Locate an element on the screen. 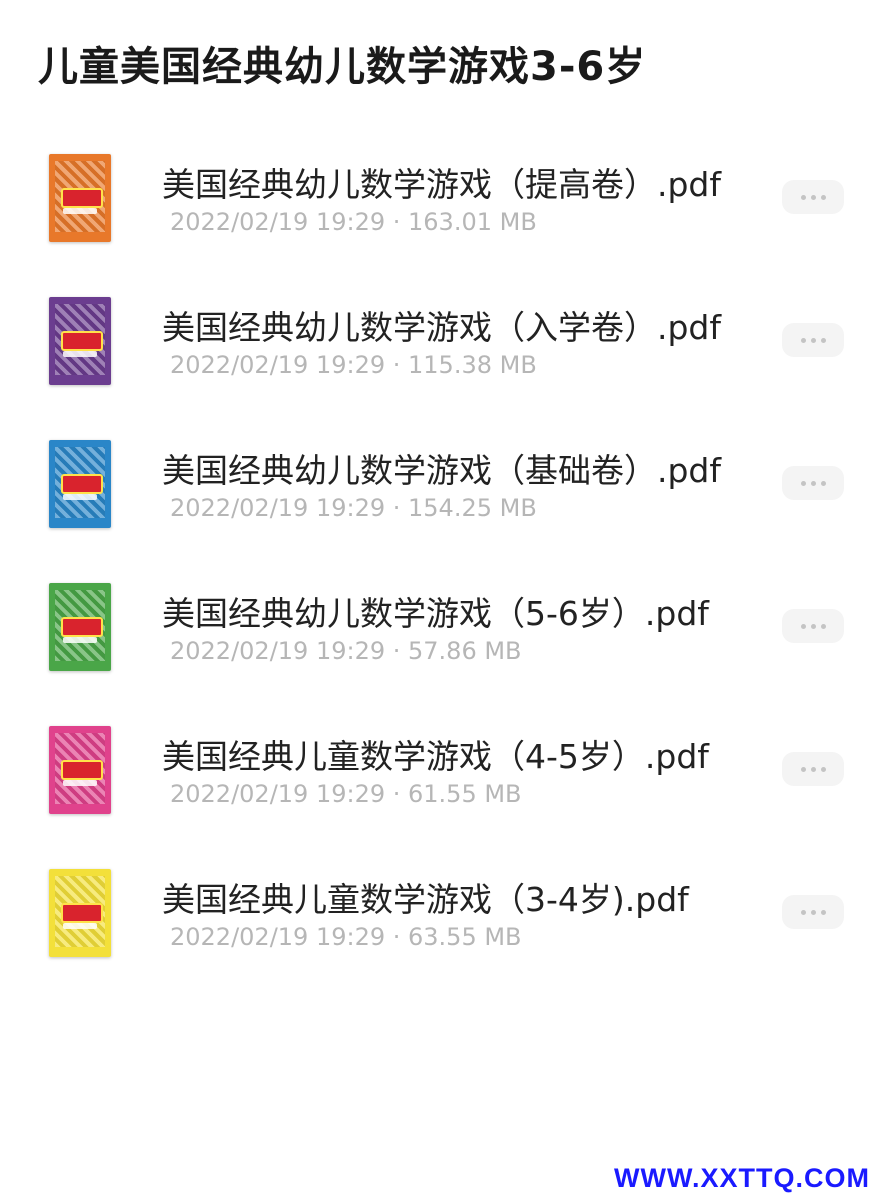 This screenshot has height=1200, width=876. folder-title: 儿童美国经典幼儿数学游戏3-6岁 is located at coordinates (342, 67).